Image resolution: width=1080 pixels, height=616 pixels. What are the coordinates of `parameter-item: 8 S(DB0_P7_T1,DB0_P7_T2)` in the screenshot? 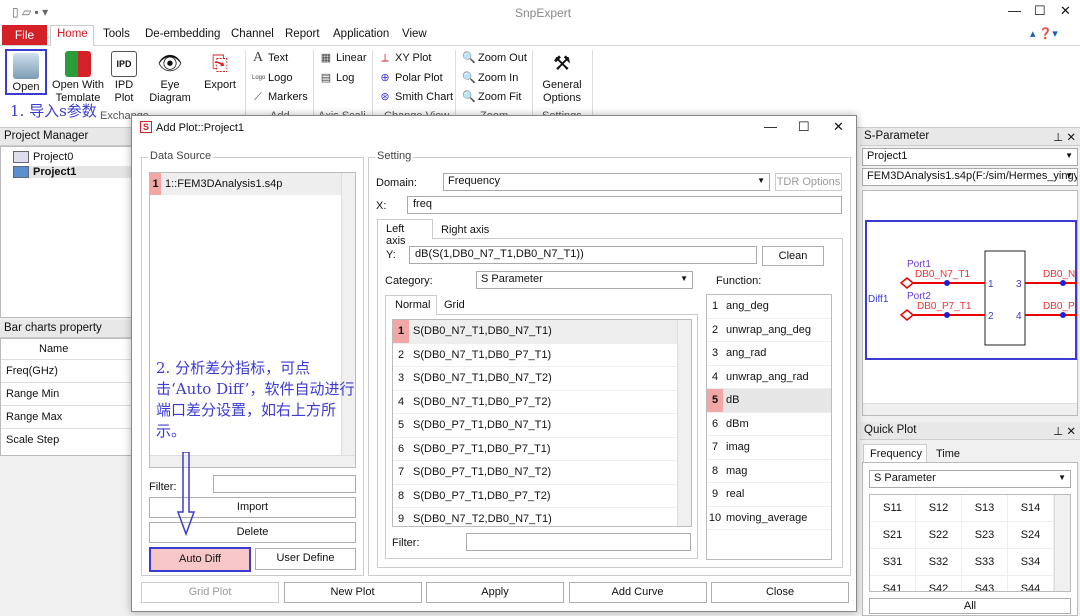 It's located at (542, 496).